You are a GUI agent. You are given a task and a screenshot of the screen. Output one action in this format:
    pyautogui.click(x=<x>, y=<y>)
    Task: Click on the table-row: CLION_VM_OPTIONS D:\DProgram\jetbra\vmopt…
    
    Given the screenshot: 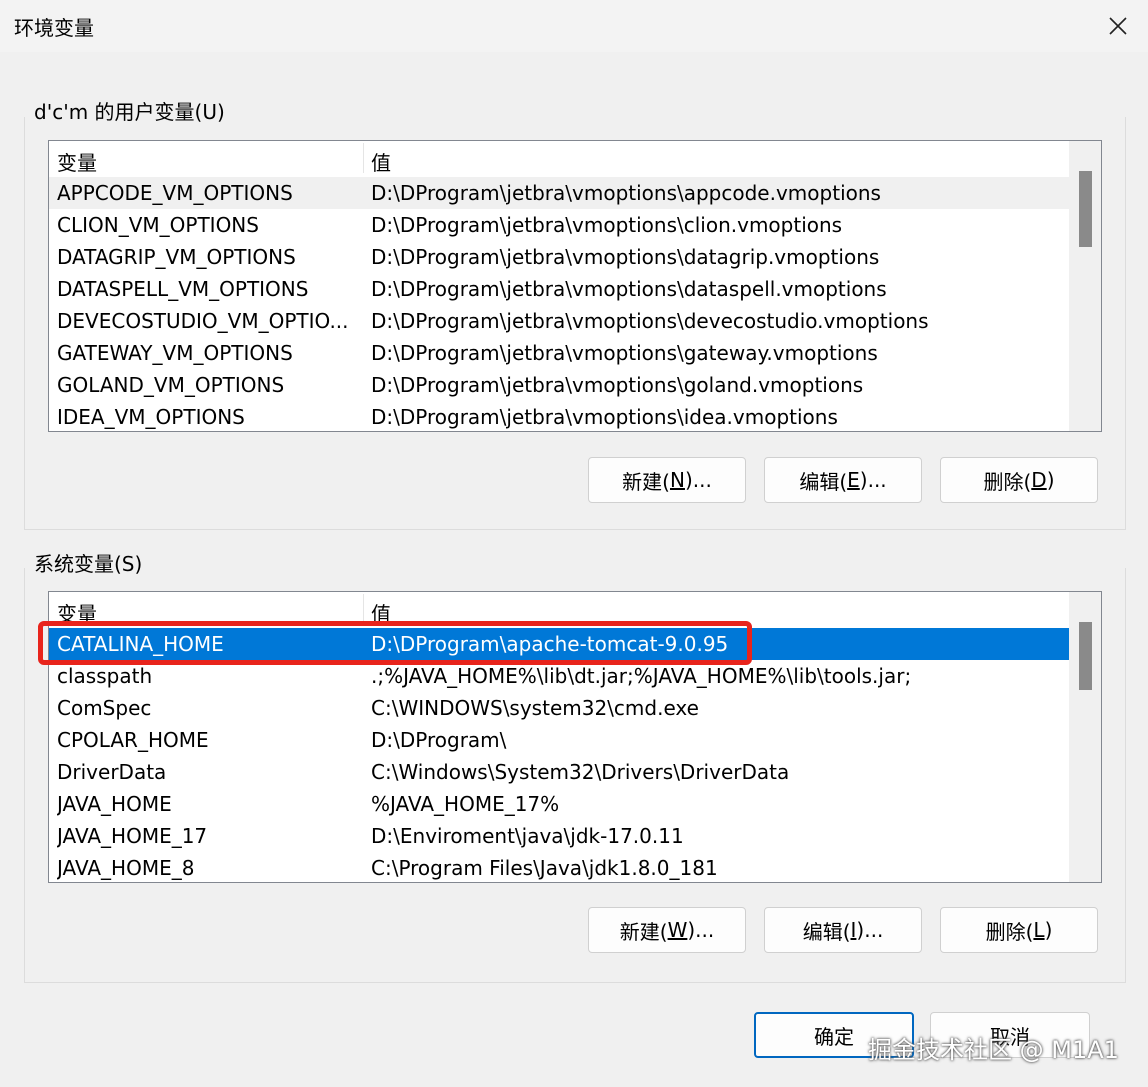 What is the action you would take?
    pyautogui.click(x=559, y=225)
    